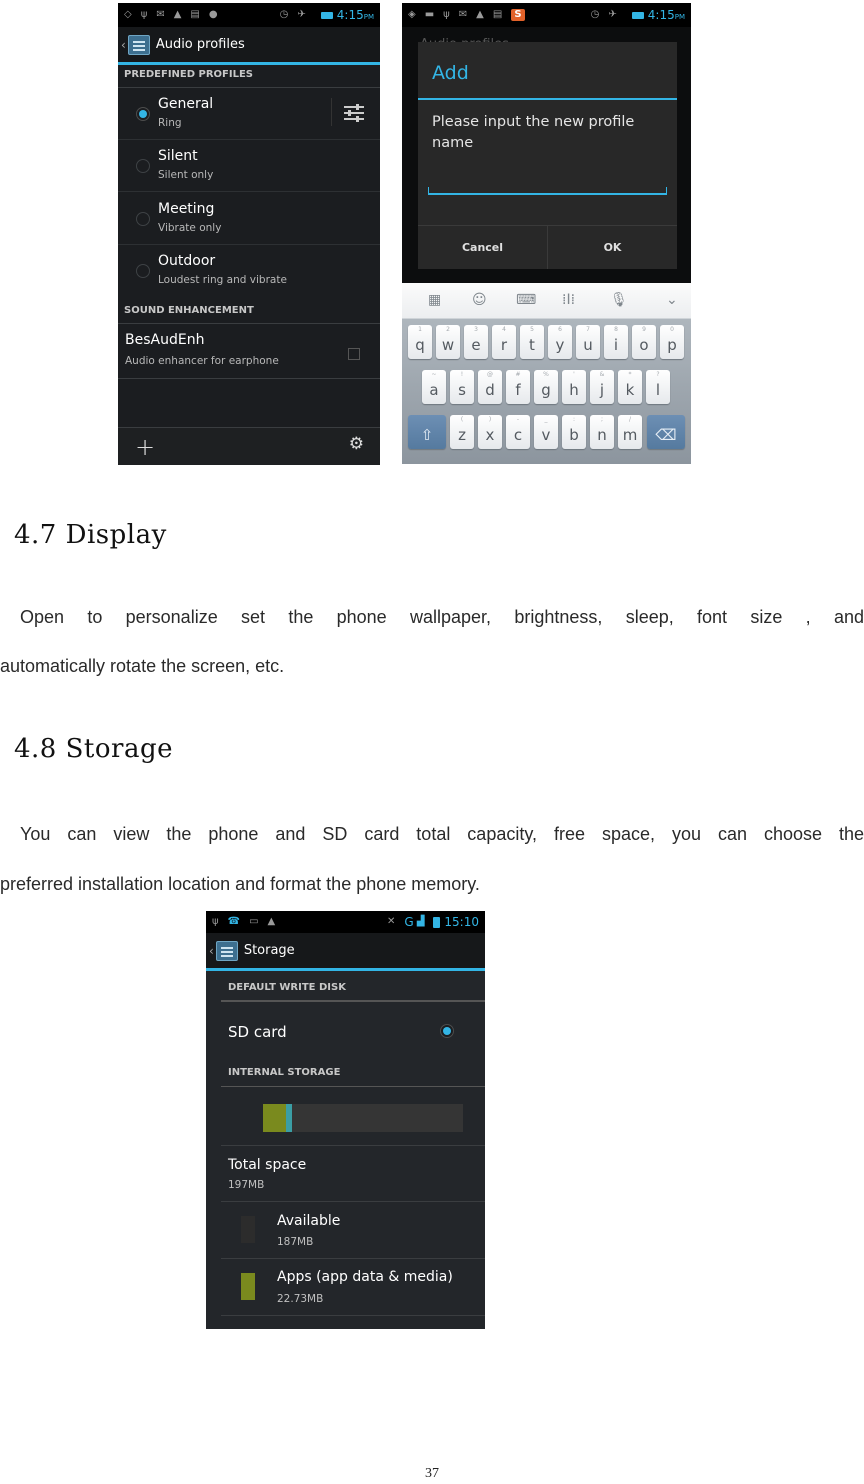 The image size is (864, 1484). I want to click on message-icon: ▤, so click(497, 14).